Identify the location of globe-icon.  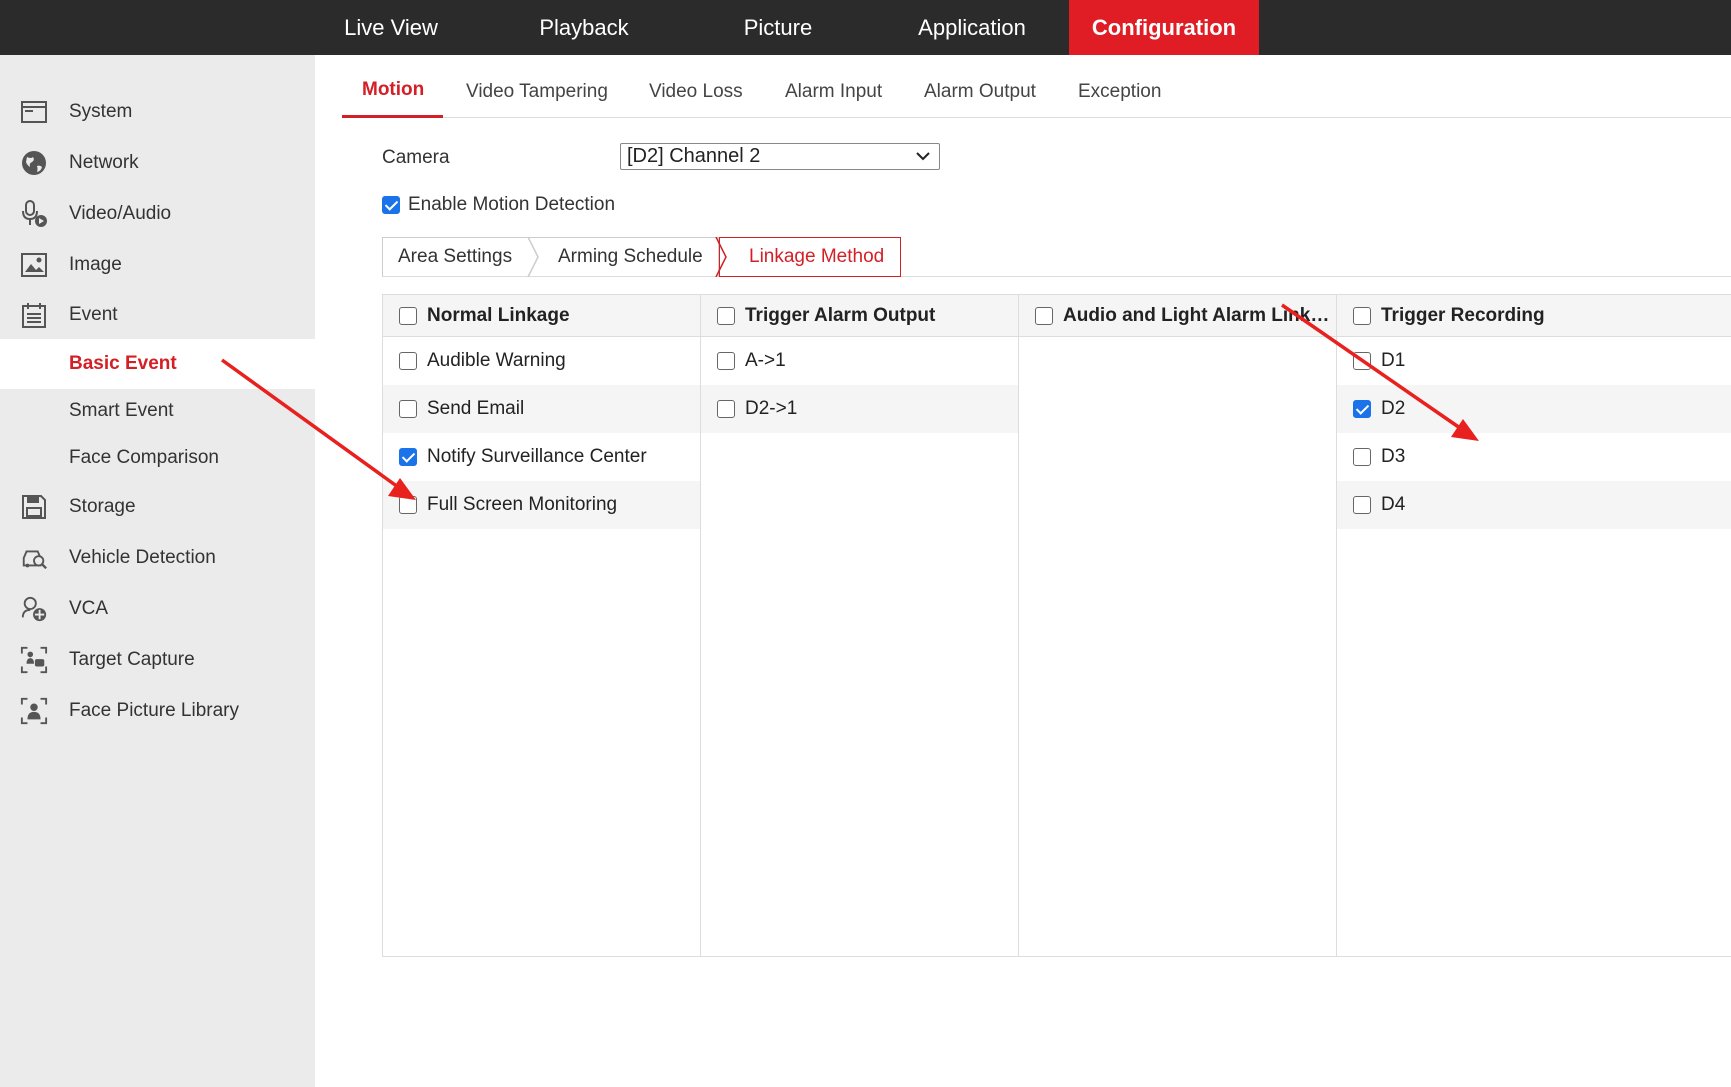
(34, 163).